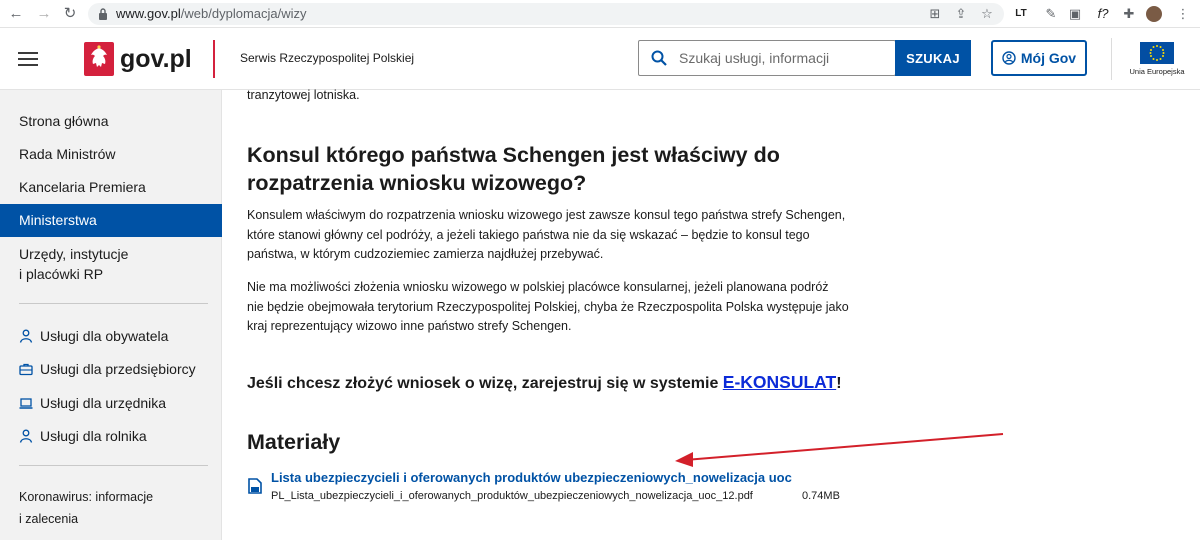 This screenshot has height=540, width=1200. What do you see at coordinates (109, 508) in the screenshot?
I see `sidebar-item-coronavirus: Koronawirus: informacje i zalecenia` at bounding box center [109, 508].